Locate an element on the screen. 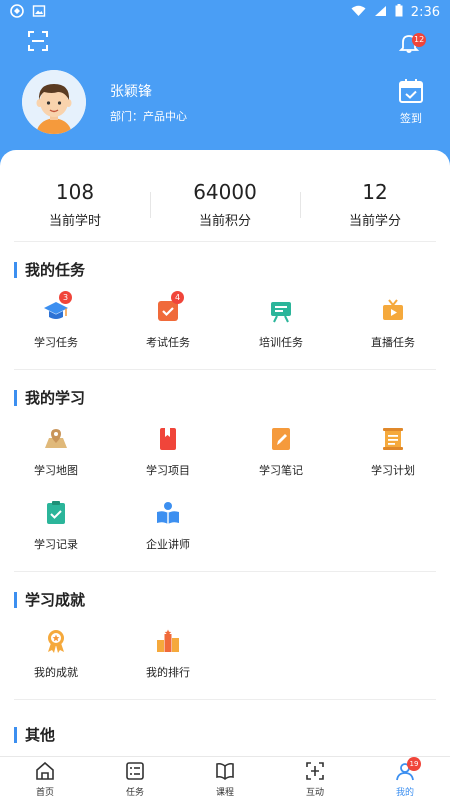 The height and width of the screenshot is (800, 450). bottom-tab-bar: 首页 任务 课程 互动 19 我的 is located at coordinates (225, 778).